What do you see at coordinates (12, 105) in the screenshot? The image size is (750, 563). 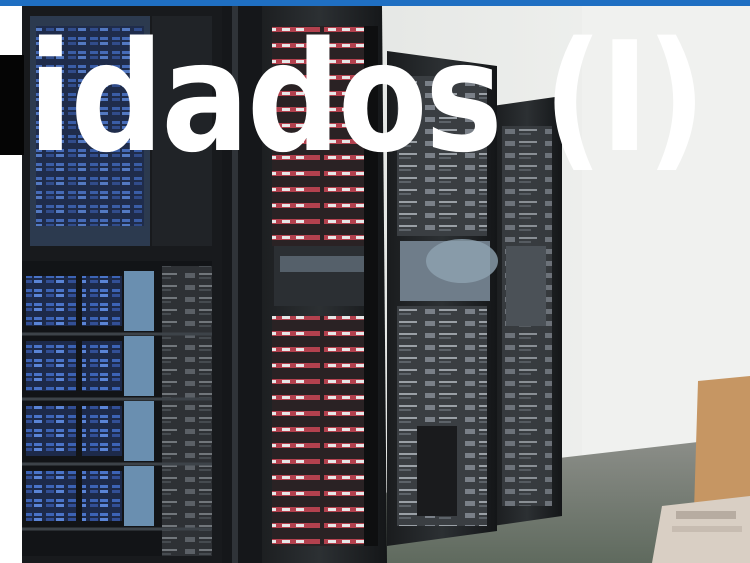 I see `black-bar` at bounding box center [12, 105].